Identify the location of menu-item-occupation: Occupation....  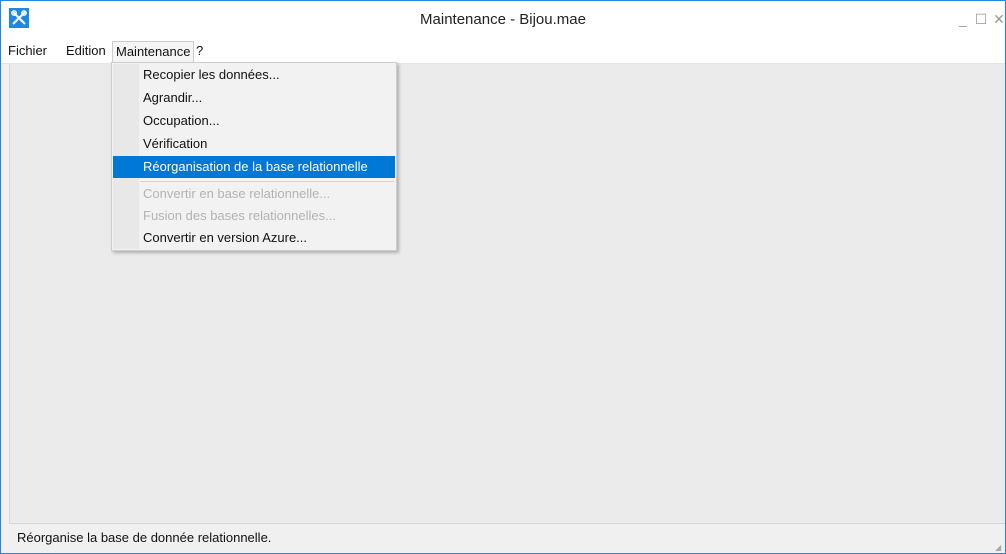
(254, 121).